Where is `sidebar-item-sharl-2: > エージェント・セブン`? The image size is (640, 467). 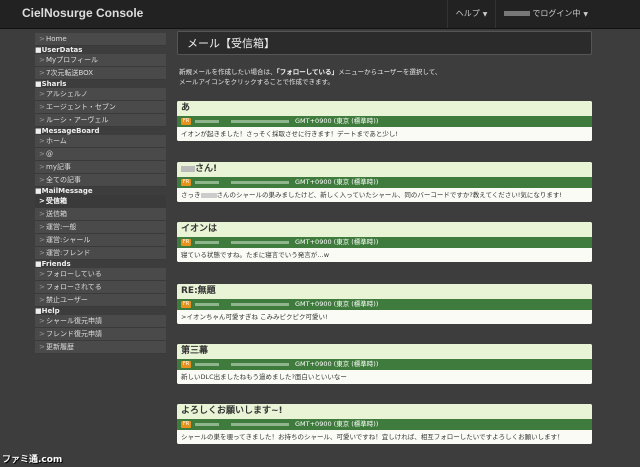
sidebar-item-sharl-2: > エージェント・セブン is located at coordinates (100, 107).